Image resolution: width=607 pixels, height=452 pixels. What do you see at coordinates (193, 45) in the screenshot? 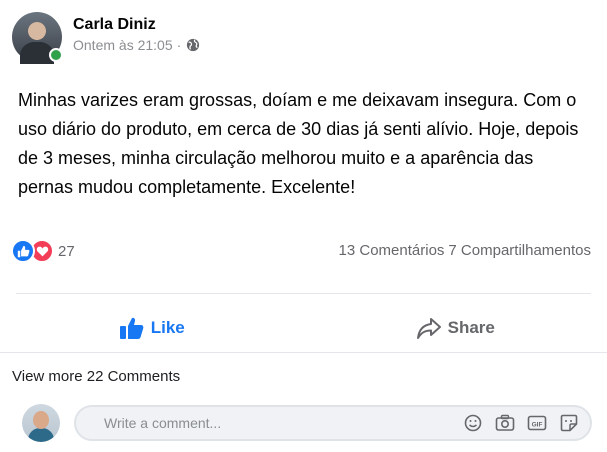
I see `globe-icon` at bounding box center [193, 45].